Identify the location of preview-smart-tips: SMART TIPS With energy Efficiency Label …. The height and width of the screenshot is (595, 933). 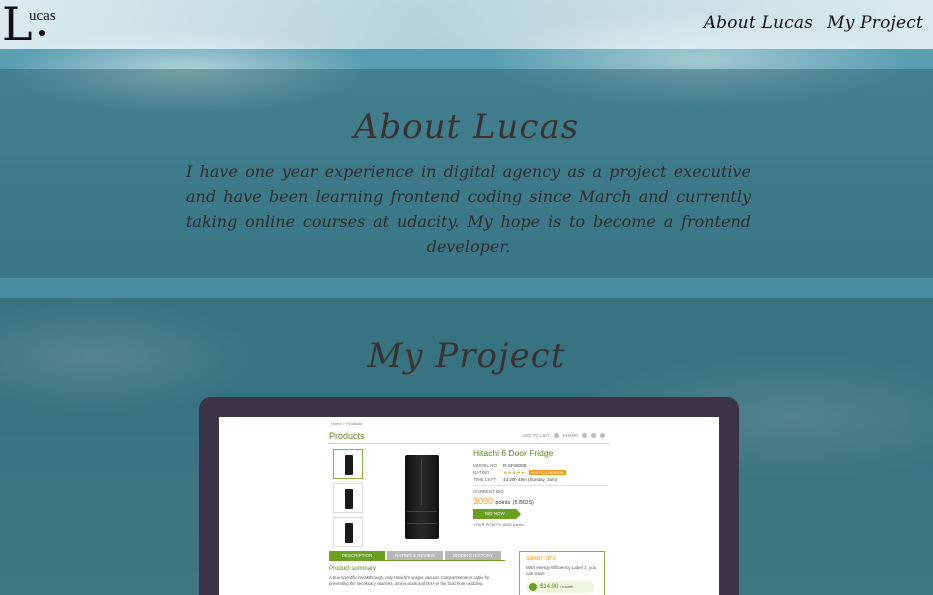
(562, 573).